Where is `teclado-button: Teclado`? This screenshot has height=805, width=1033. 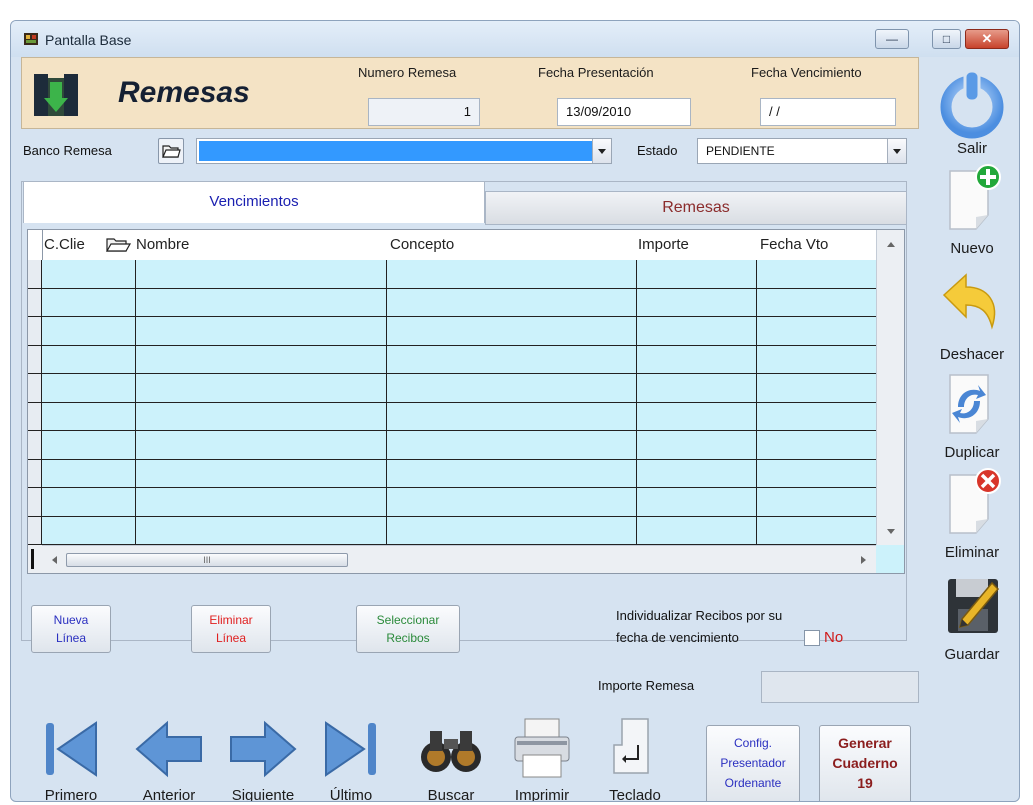 teclado-button: Teclado is located at coordinates (635, 758).